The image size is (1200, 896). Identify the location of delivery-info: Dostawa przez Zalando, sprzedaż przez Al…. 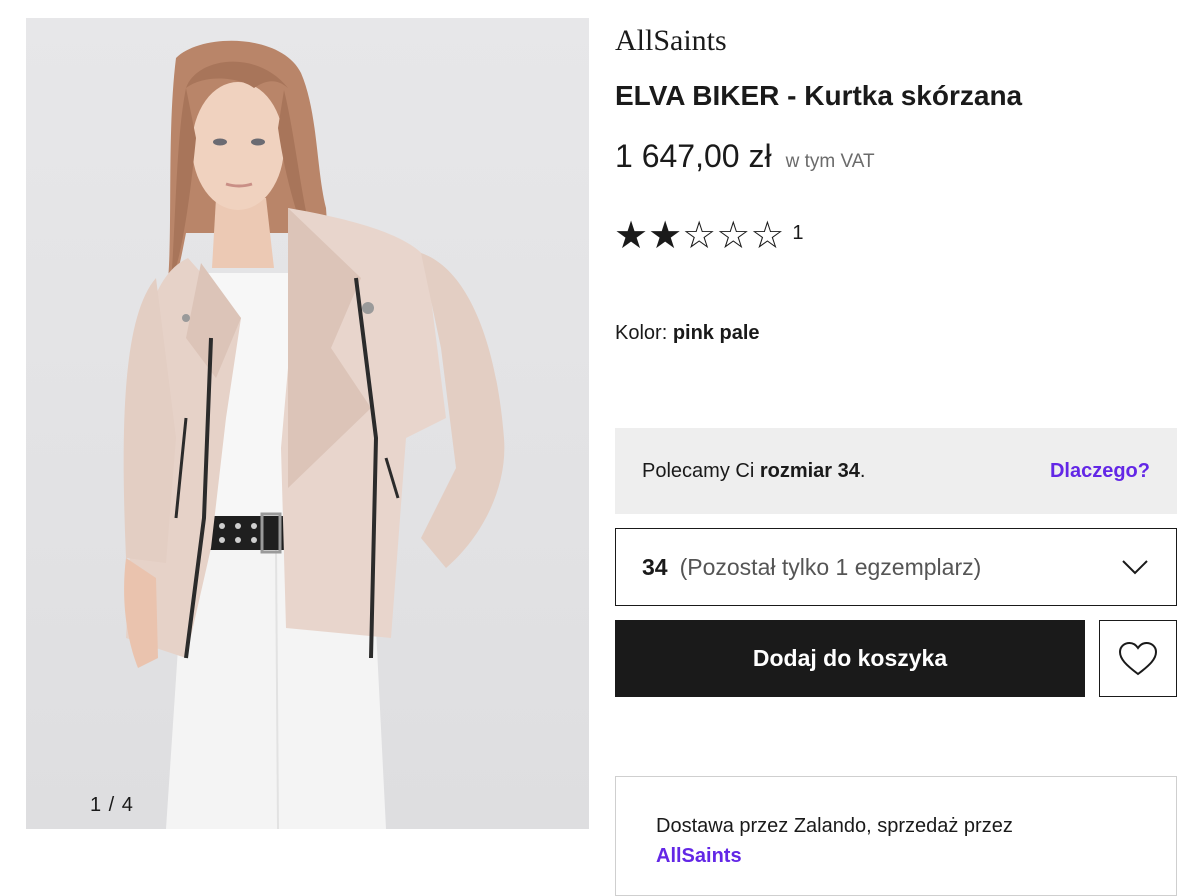
(896, 836).